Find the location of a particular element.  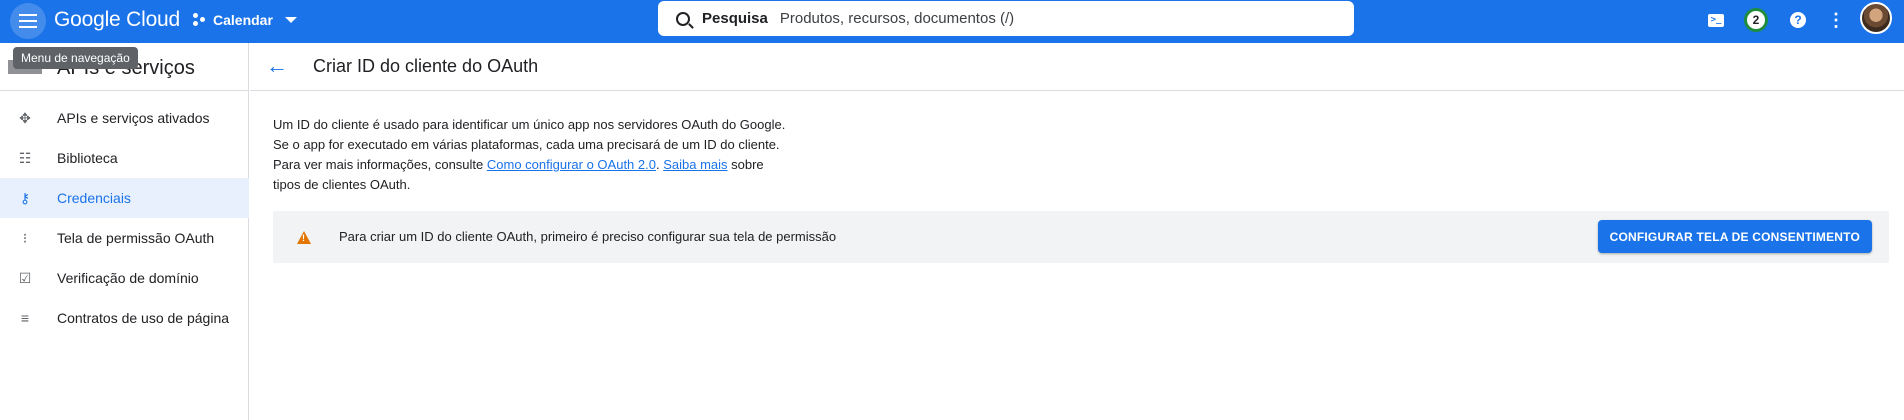

domain-check-icon: ☑ is located at coordinates (25, 278).